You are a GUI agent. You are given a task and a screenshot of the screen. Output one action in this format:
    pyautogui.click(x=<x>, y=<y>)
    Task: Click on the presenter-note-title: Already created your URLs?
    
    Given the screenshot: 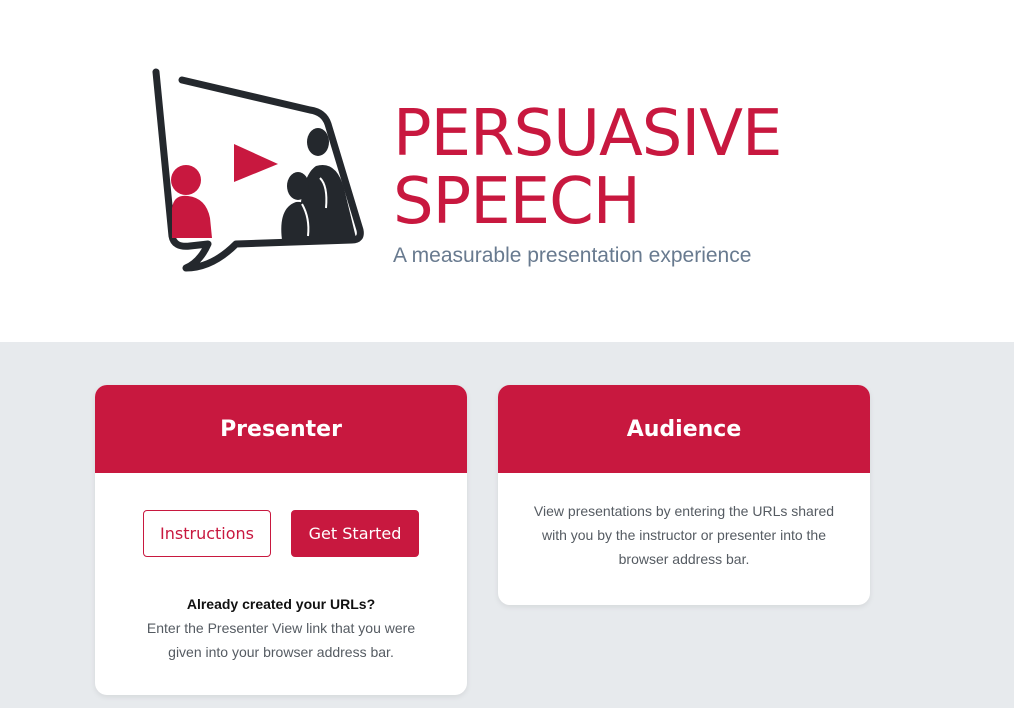 What is the action you would take?
    pyautogui.click(x=281, y=604)
    